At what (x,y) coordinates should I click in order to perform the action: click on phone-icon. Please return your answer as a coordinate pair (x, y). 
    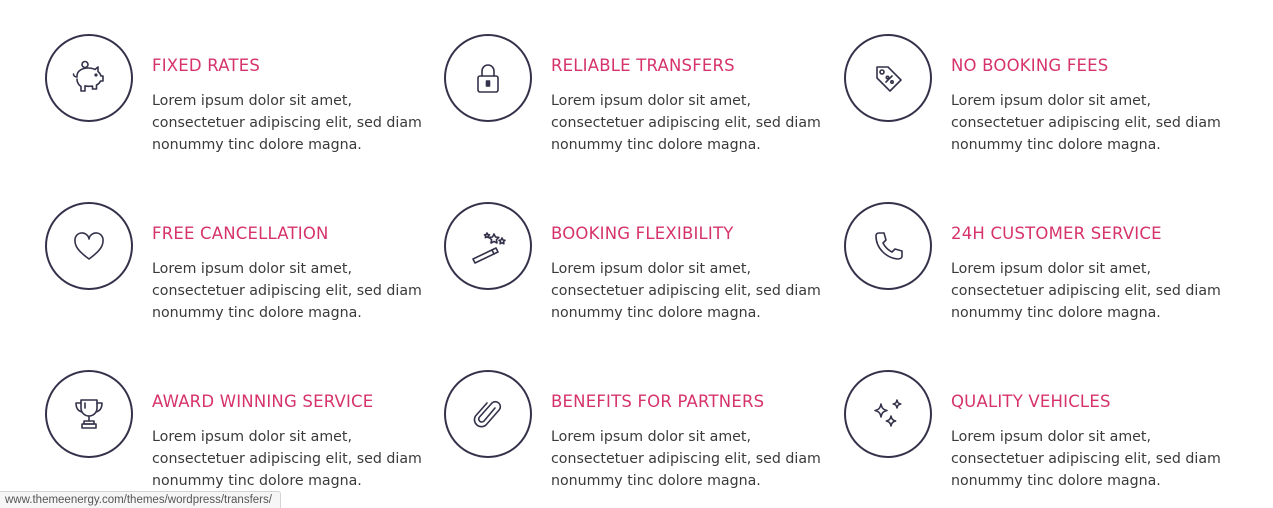
    Looking at the image, I should click on (888, 246).